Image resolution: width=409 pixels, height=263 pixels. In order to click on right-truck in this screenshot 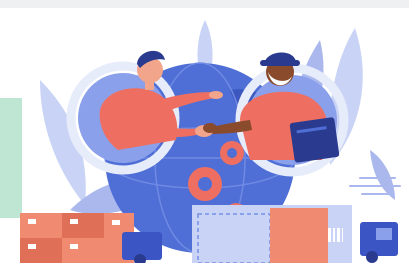, I will do `click(379, 242)`.